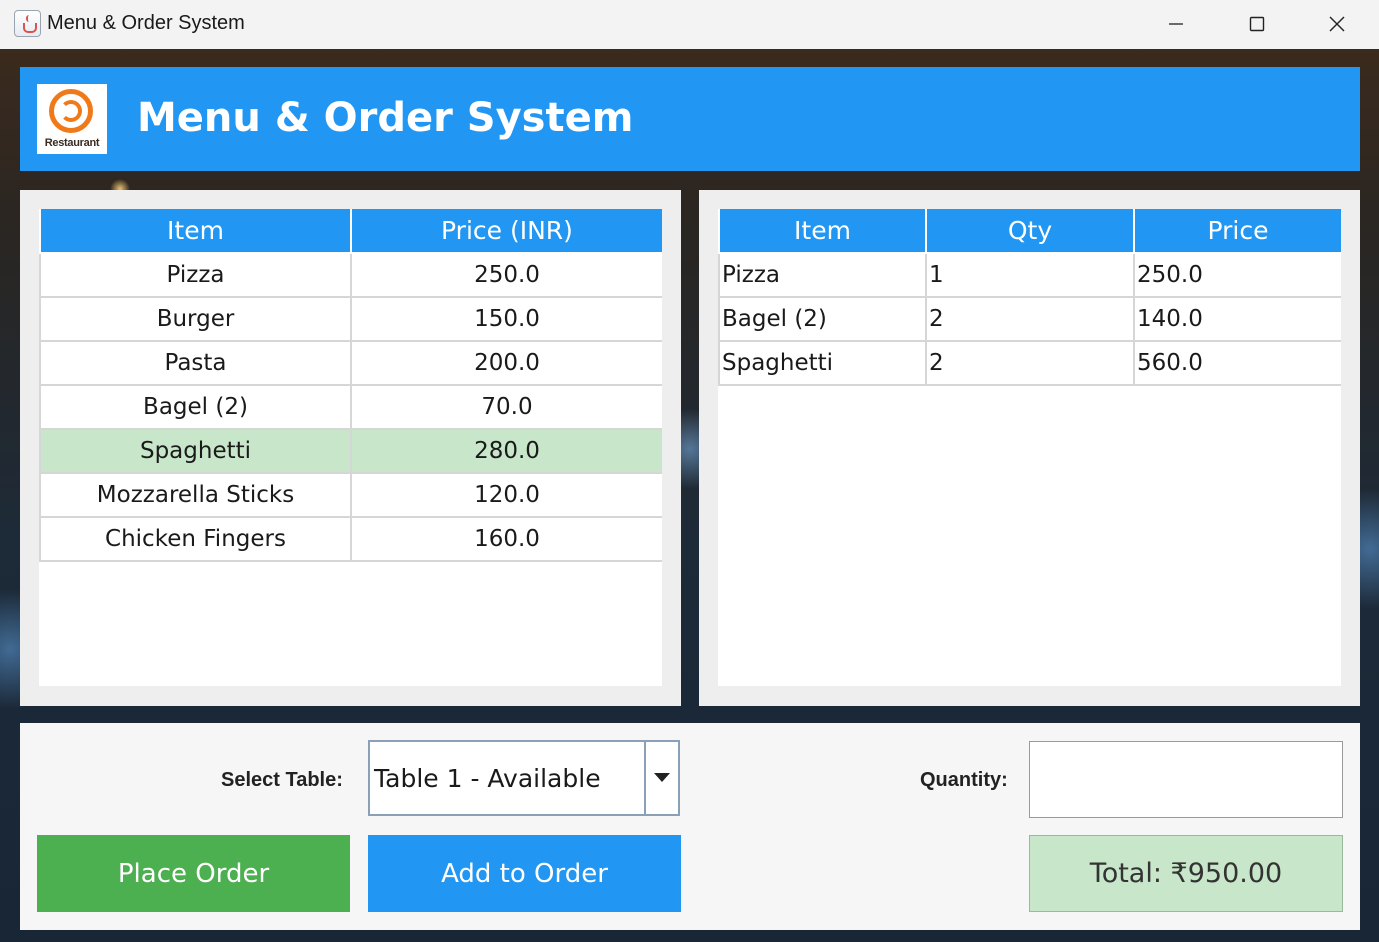 The width and height of the screenshot is (1379, 942). What do you see at coordinates (506, 231) in the screenshot?
I see `column-header-price: Price (INR)` at bounding box center [506, 231].